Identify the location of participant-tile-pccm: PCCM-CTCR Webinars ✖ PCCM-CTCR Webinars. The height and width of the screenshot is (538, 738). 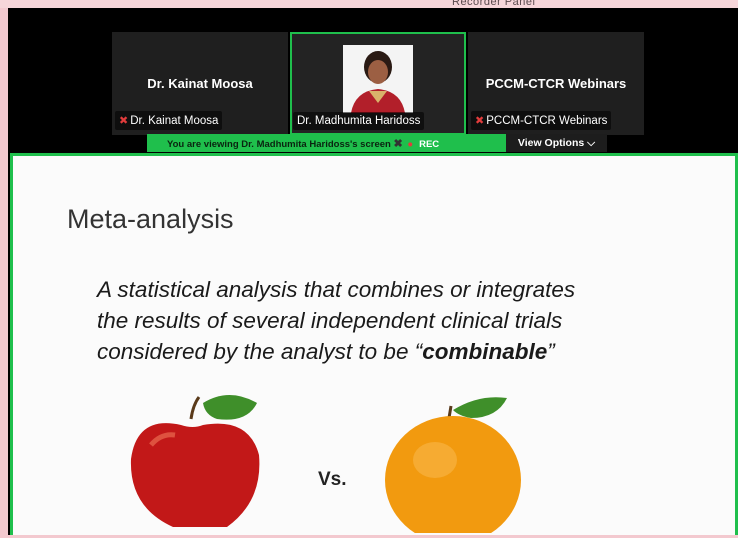
(556, 83).